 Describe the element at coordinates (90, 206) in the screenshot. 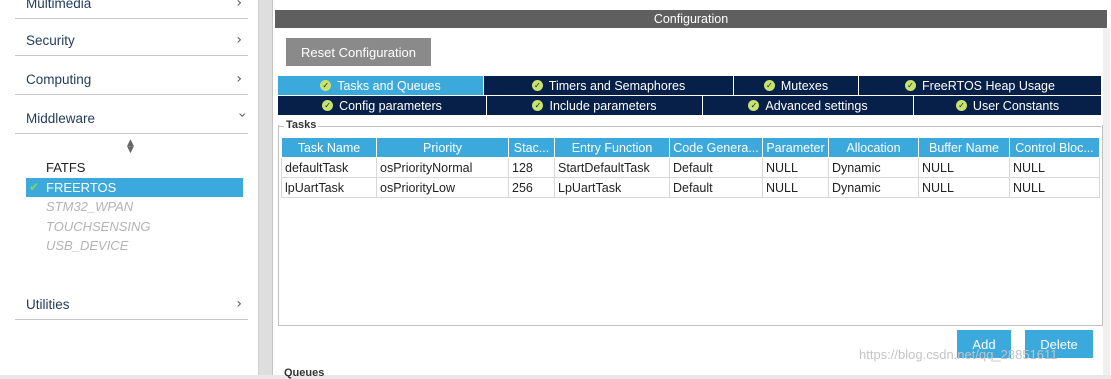

I see `middleware-item-label: STM32_WPAN` at that location.